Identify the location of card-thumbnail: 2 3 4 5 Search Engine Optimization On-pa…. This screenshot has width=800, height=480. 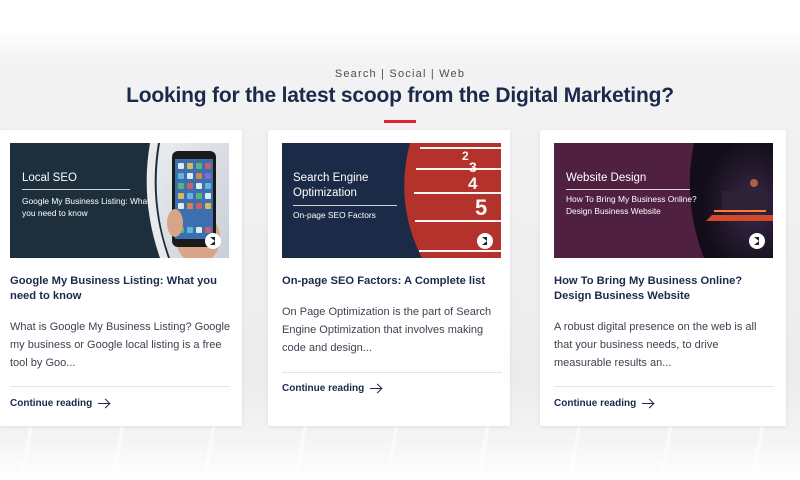
(391, 200).